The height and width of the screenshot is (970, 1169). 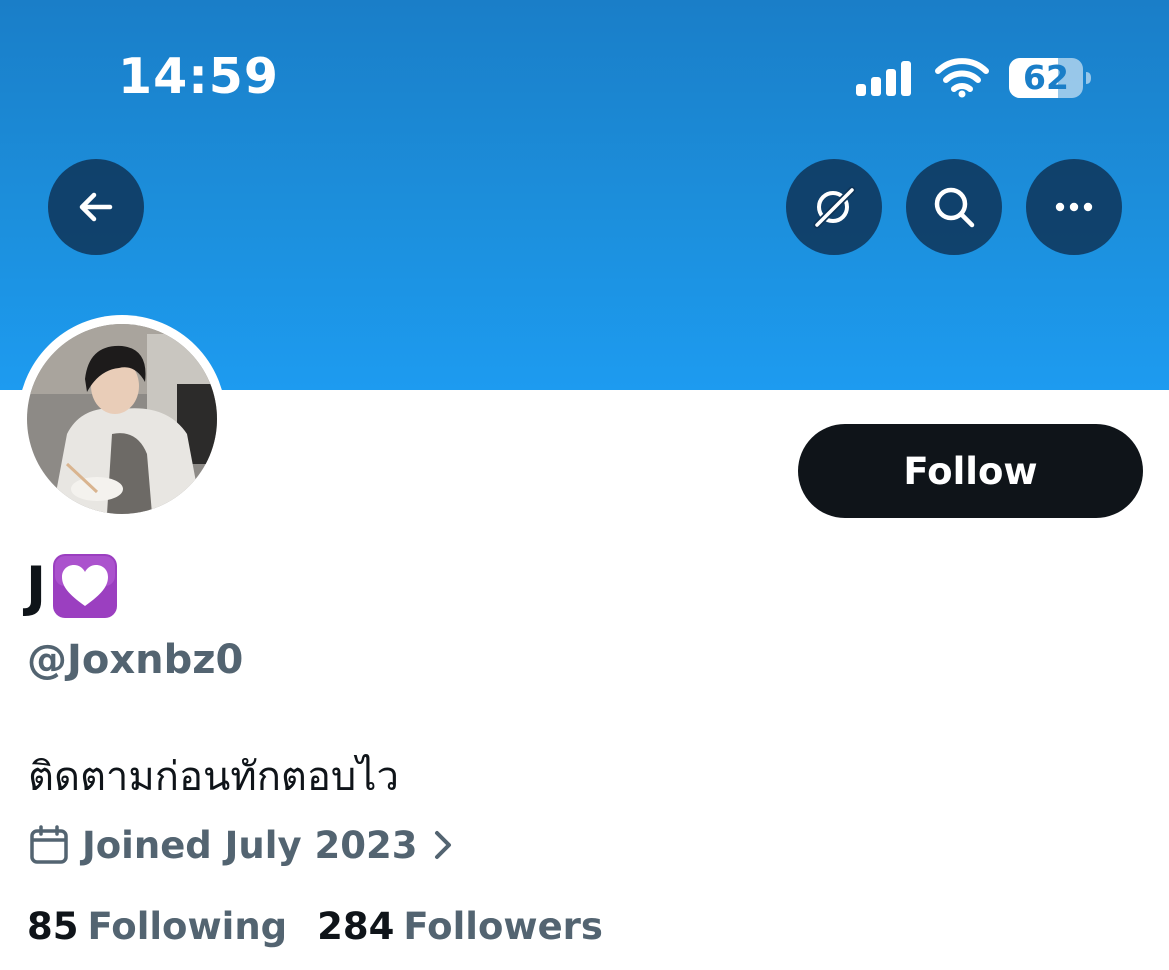 I want to click on chevron-right-icon, so click(x=443, y=845).